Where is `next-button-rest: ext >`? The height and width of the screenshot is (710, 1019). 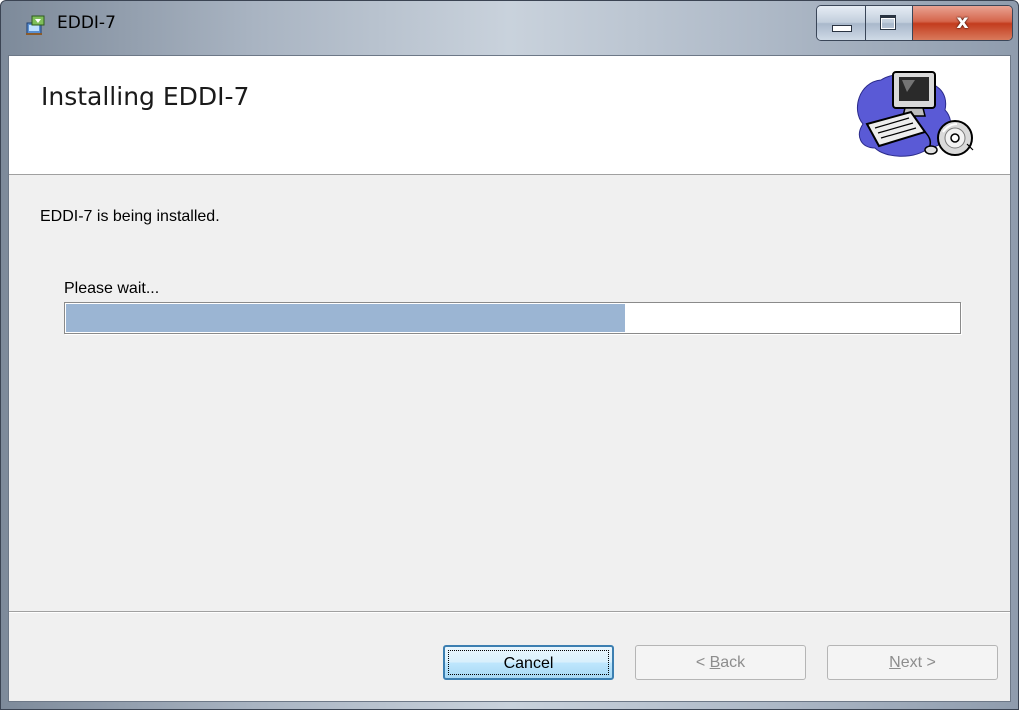 next-button-rest: ext > is located at coordinates (918, 662).